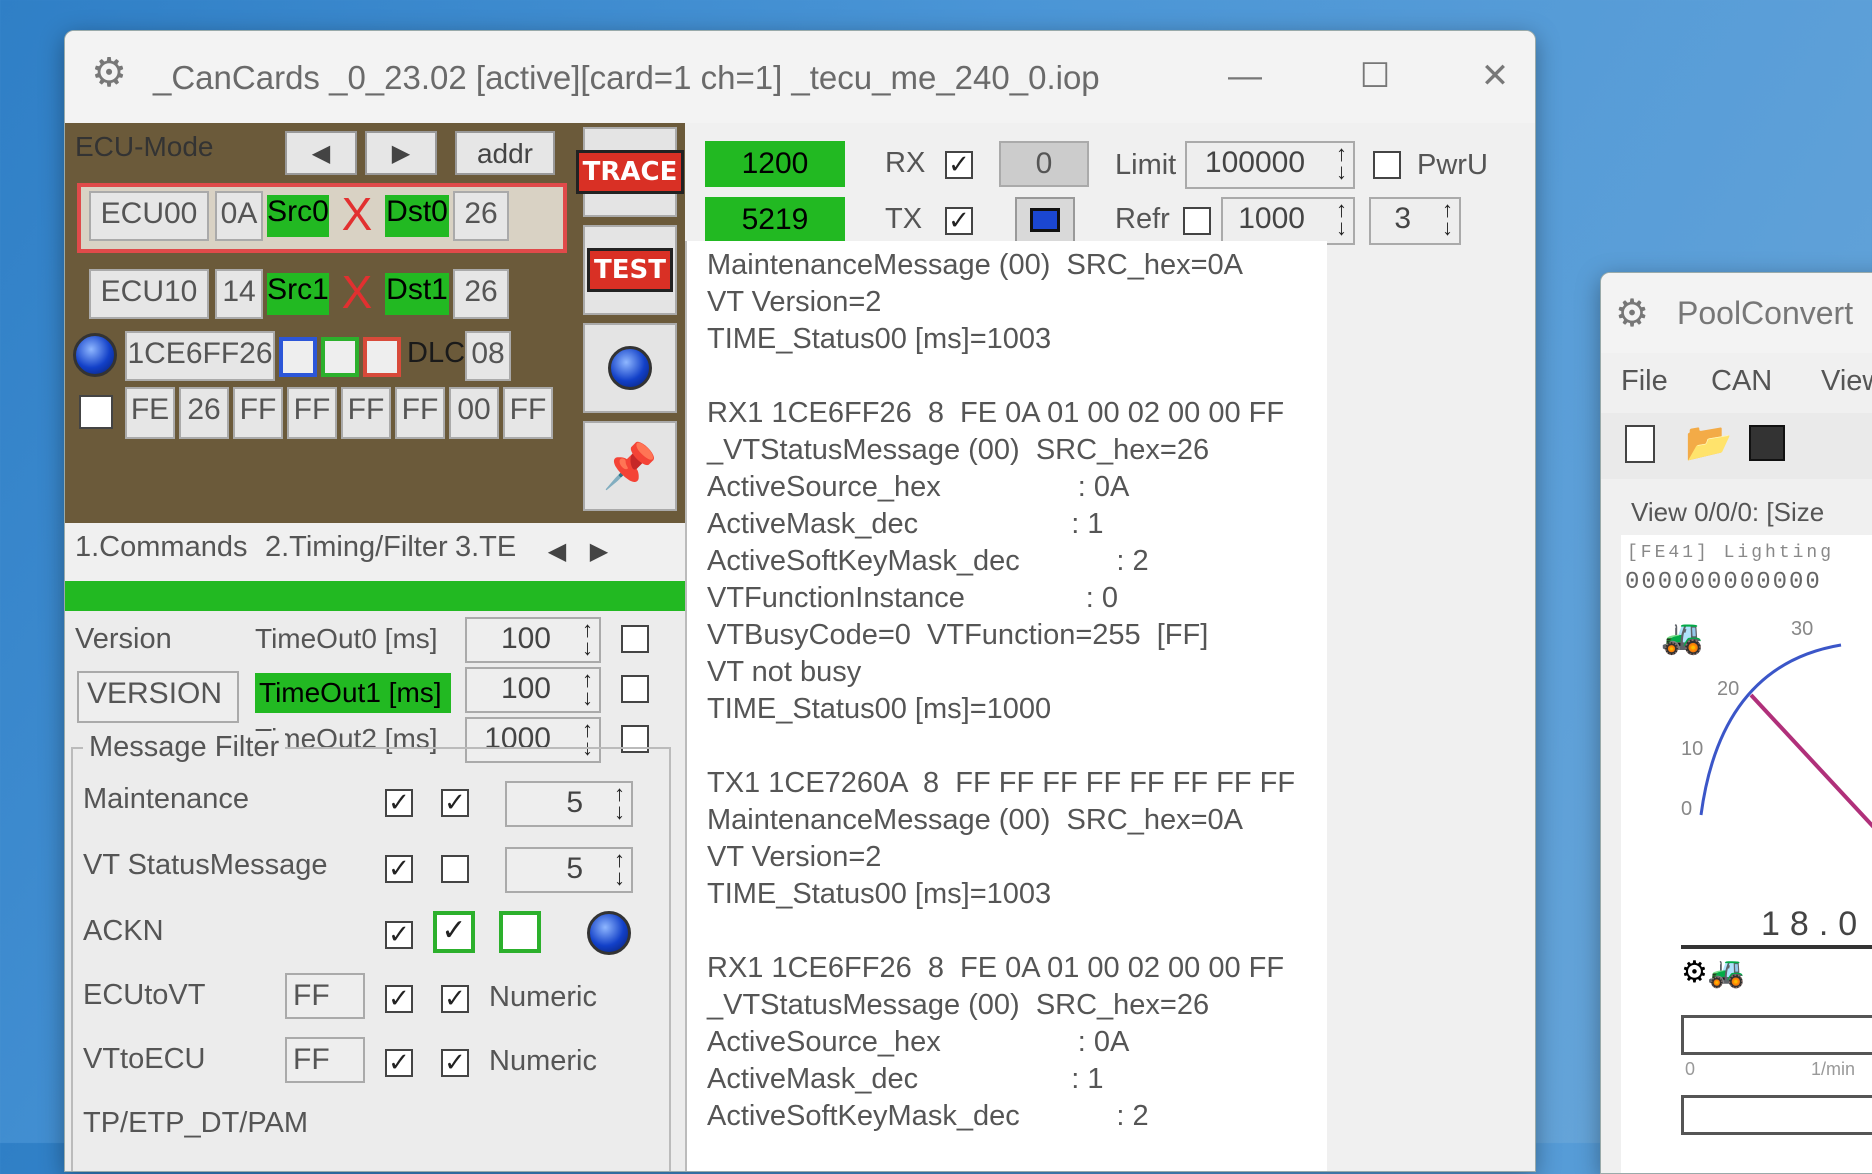 The image size is (1872, 1174). I want to click on ecu-mode-label: ECU-Mode, so click(144, 146).